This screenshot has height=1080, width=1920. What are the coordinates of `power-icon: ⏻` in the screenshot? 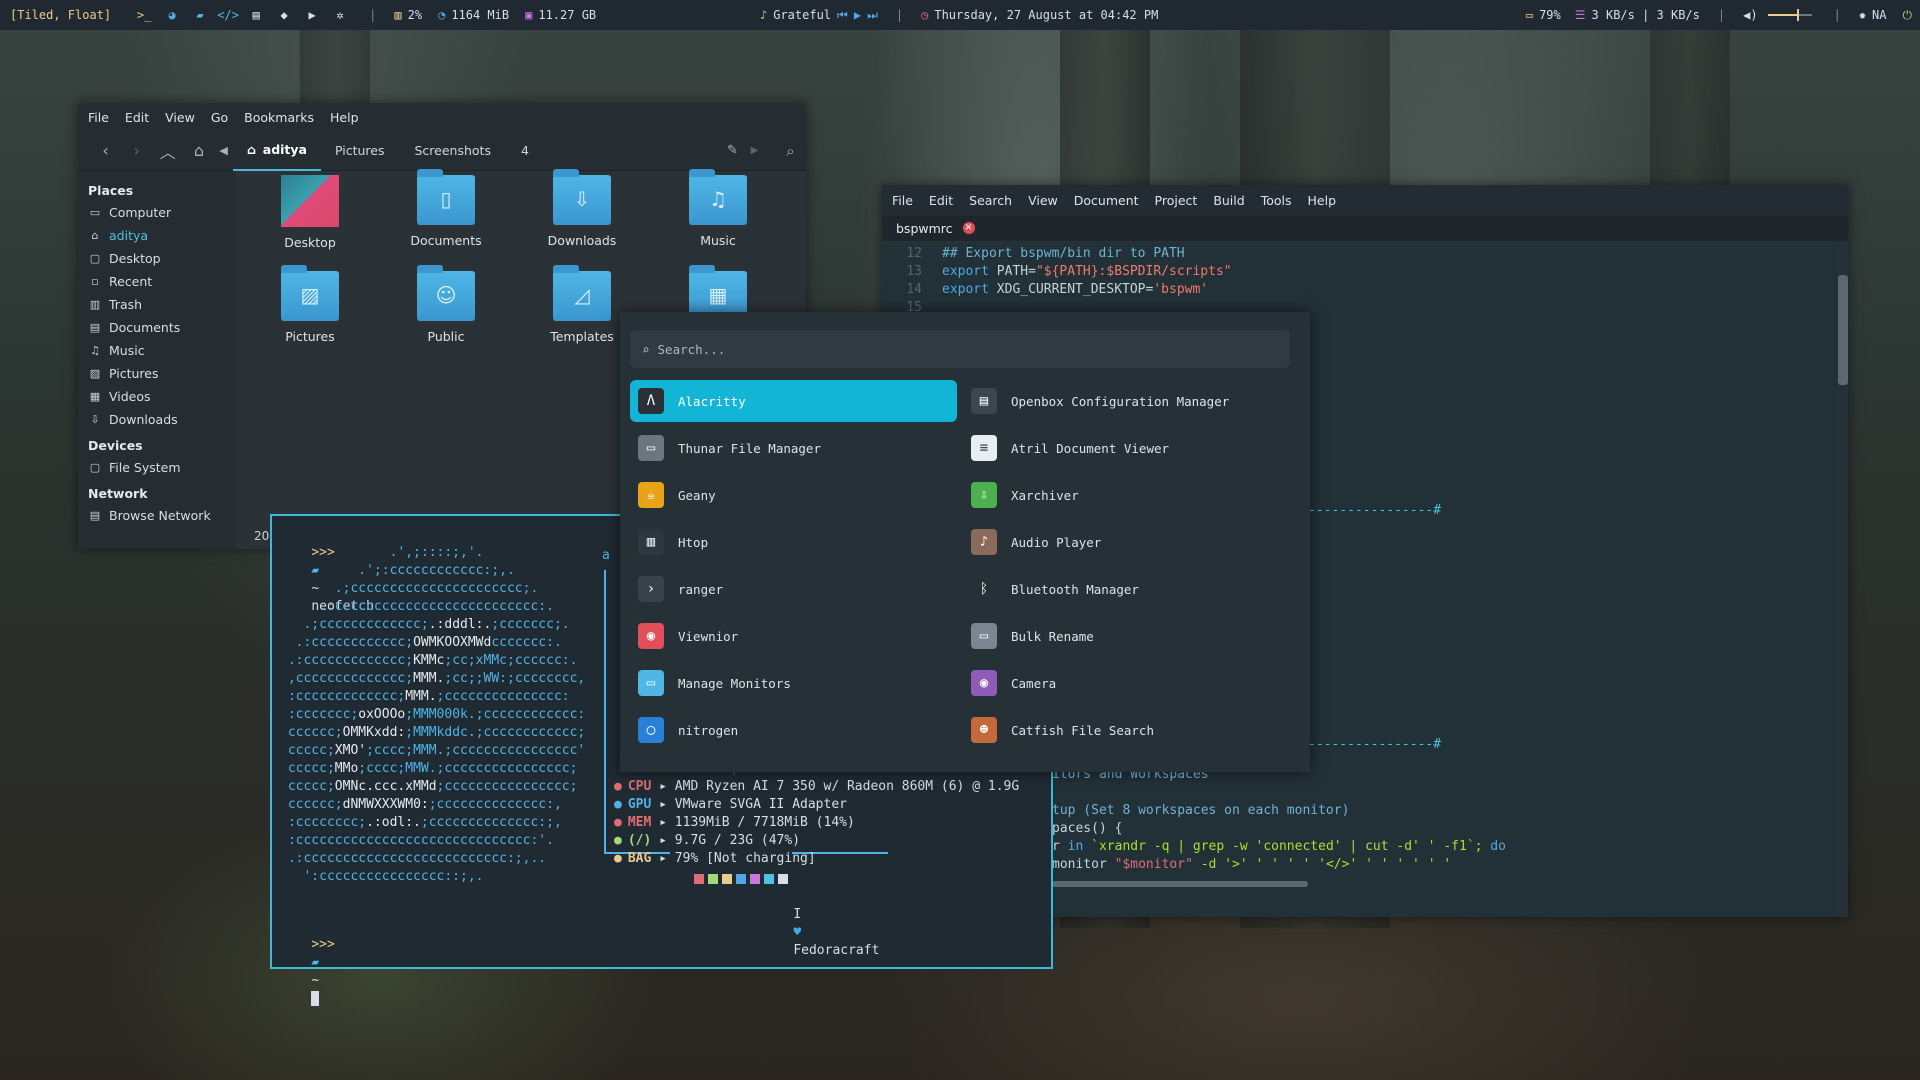 It's located at (1908, 15).